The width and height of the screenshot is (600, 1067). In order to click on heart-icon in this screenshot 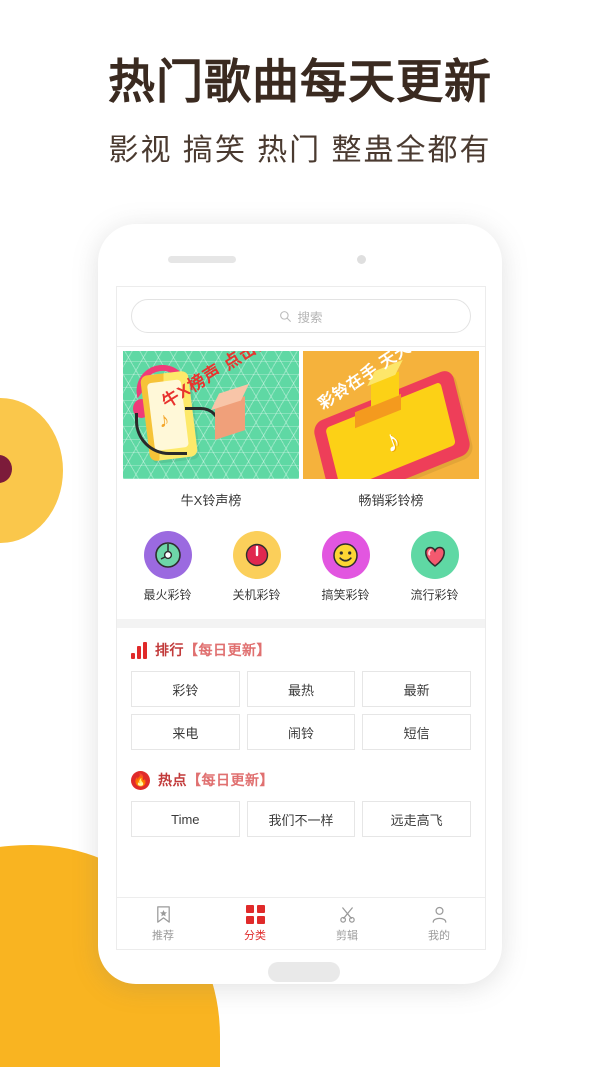, I will do `click(434, 555)`.